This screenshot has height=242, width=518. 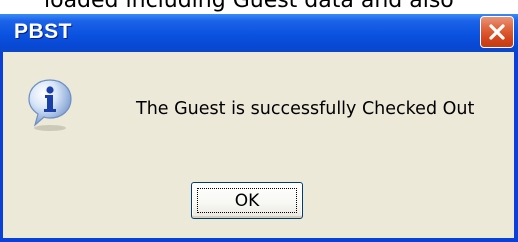 I want to click on ok-button: OK, so click(x=247, y=200).